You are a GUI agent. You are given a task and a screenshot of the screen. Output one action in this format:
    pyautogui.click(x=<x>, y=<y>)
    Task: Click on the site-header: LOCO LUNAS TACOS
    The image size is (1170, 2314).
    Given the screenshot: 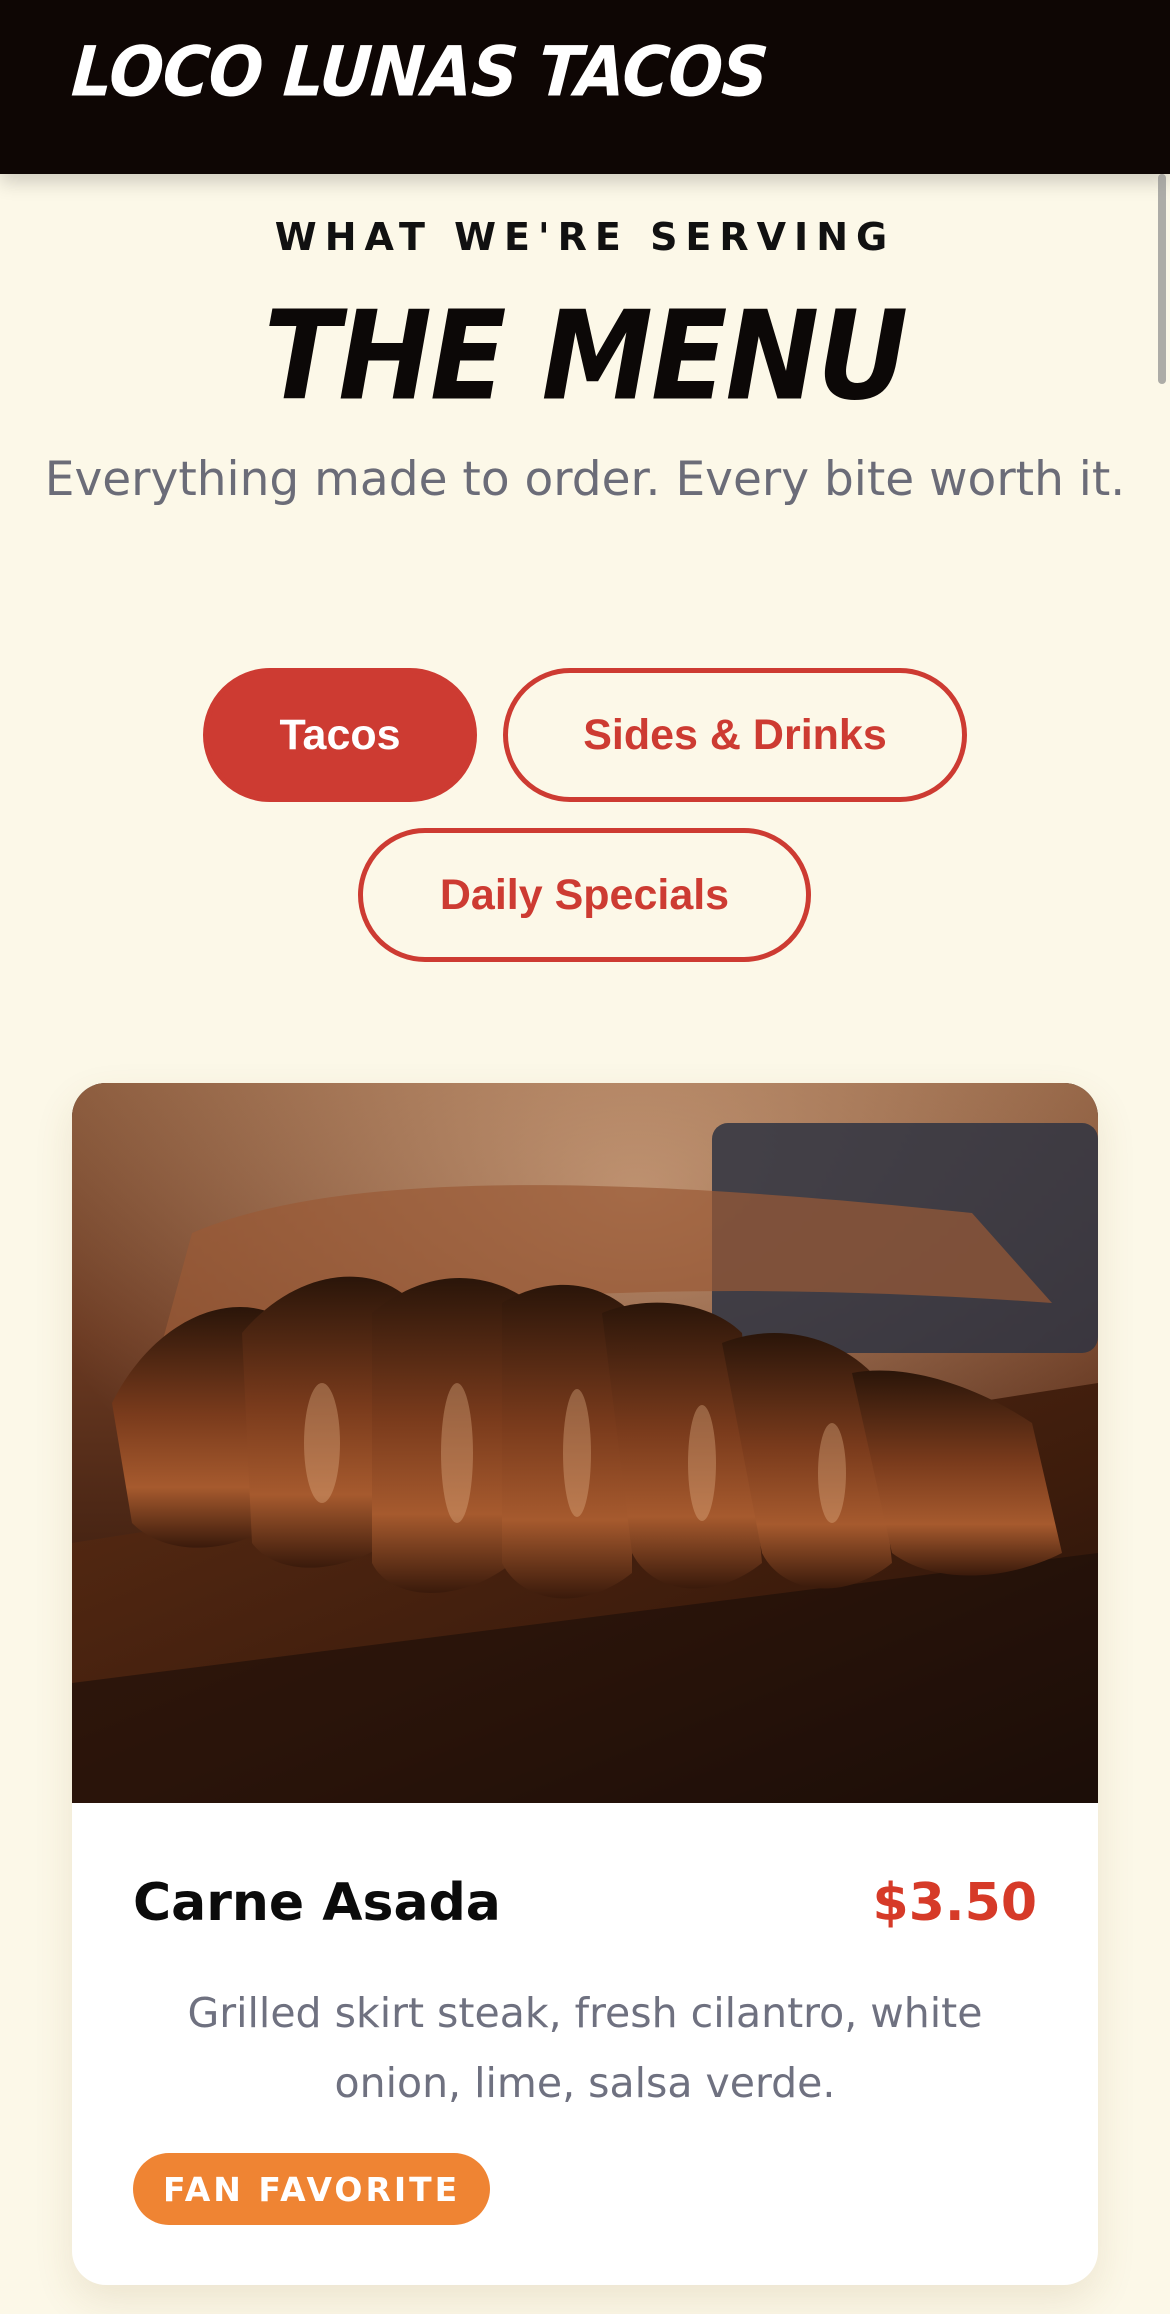 What is the action you would take?
    pyautogui.click(x=585, y=87)
    